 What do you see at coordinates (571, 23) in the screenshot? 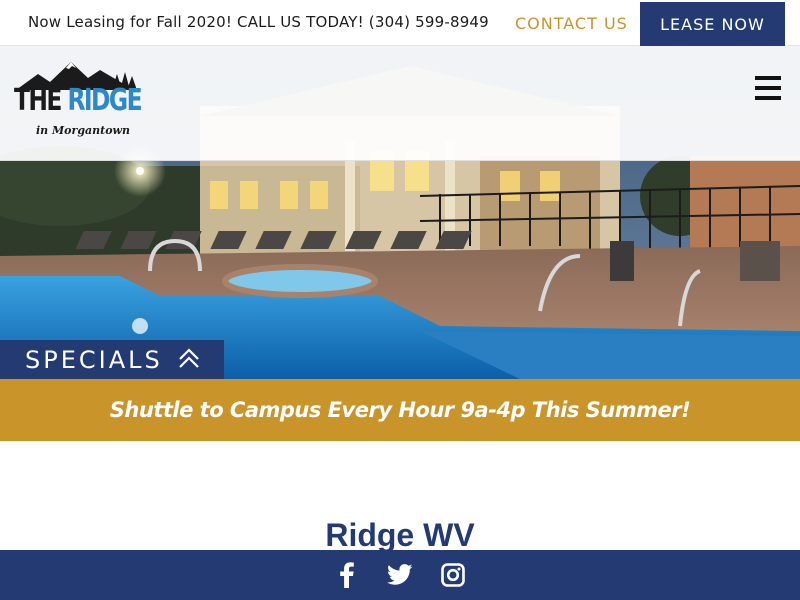
I see `contact-us-link: CONTACT US` at bounding box center [571, 23].